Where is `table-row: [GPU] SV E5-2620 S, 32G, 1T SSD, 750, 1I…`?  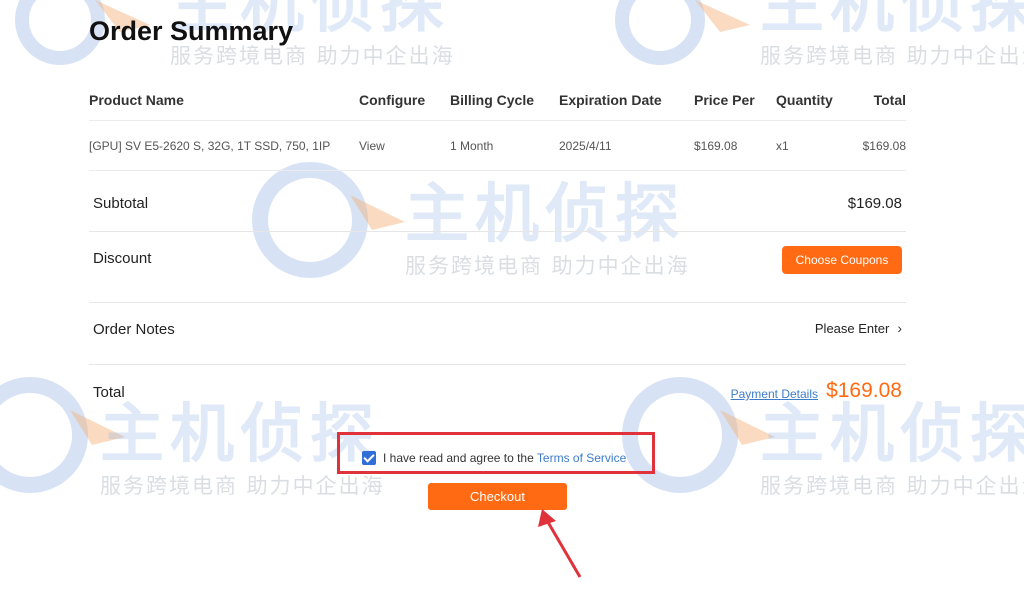 table-row: [GPU] SV E5-2620 S, 32G, 1T SSD, 750, 1I… is located at coordinates (497, 148).